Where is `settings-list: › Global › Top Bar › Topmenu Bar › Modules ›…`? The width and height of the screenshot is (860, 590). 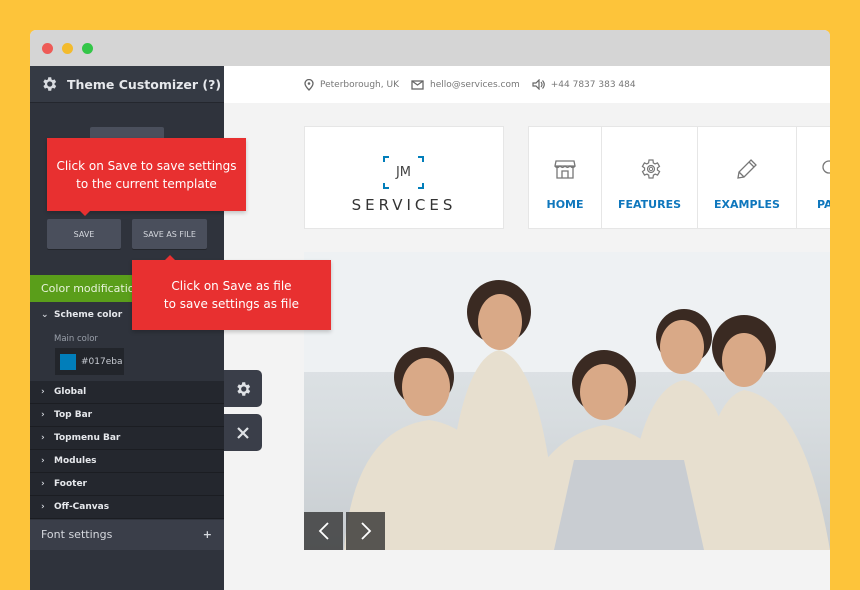 settings-list: › Global › Top Bar › Topmenu Bar › Modules ›… is located at coordinates (127, 450).